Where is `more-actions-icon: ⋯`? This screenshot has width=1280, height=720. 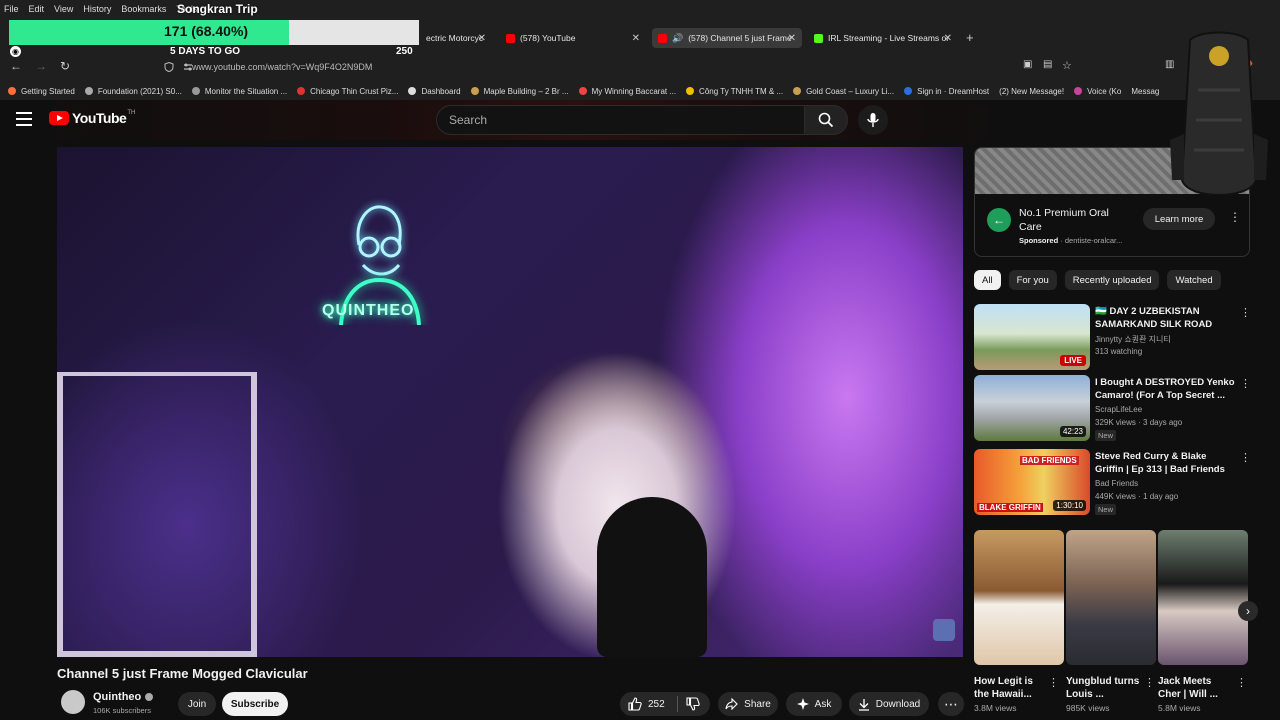 more-actions-icon: ⋯ is located at coordinates (951, 704).